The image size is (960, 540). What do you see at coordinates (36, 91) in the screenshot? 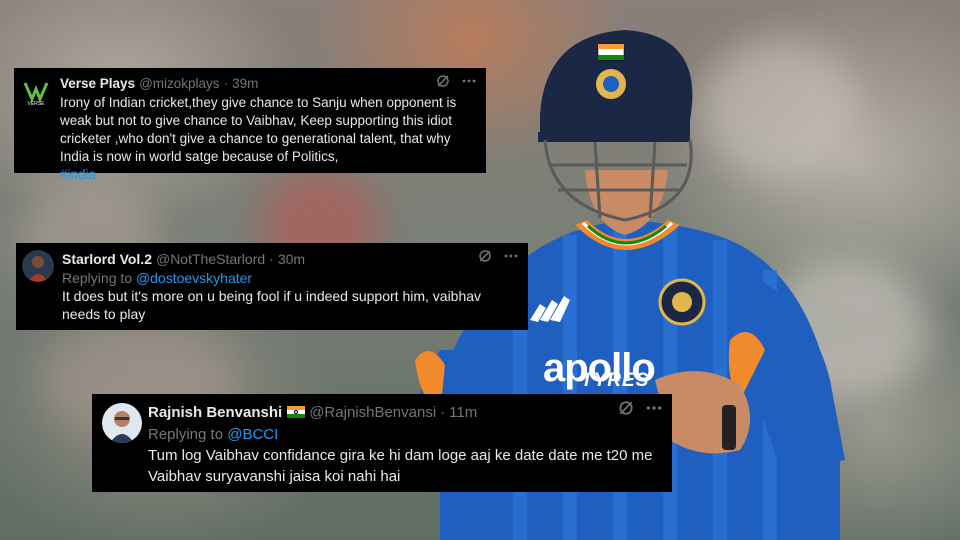
I see `avatar: VERSE` at bounding box center [36, 91].